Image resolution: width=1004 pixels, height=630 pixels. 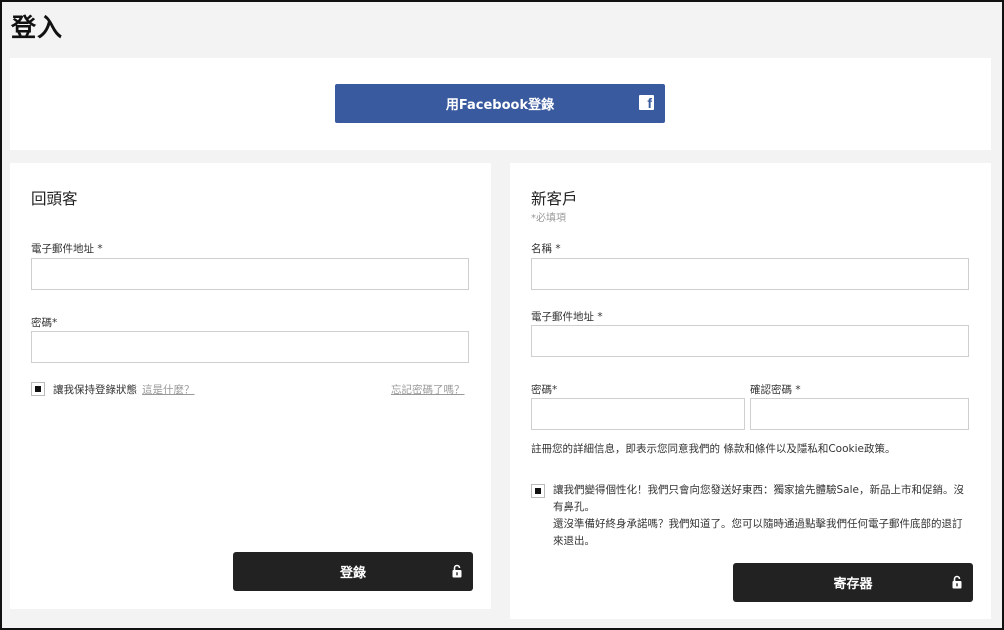 What do you see at coordinates (54, 199) in the screenshot?
I see `returning-customer-title: 回頭客` at bounding box center [54, 199].